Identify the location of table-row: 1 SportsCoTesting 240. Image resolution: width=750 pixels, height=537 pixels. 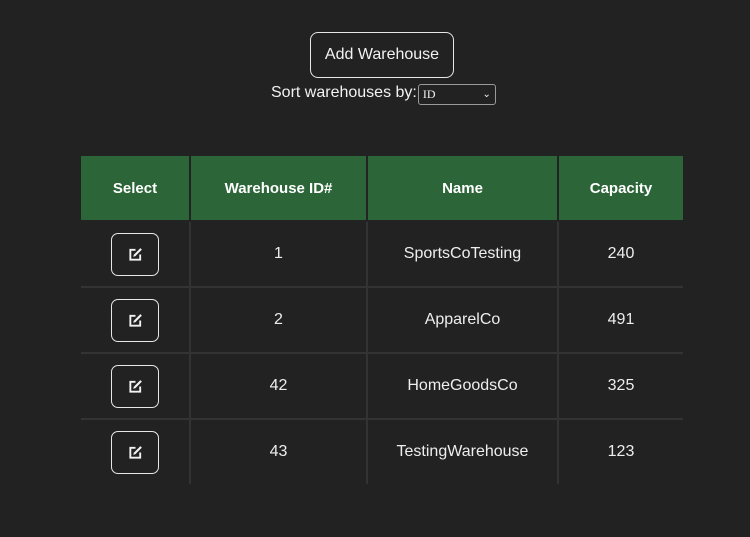
(382, 254).